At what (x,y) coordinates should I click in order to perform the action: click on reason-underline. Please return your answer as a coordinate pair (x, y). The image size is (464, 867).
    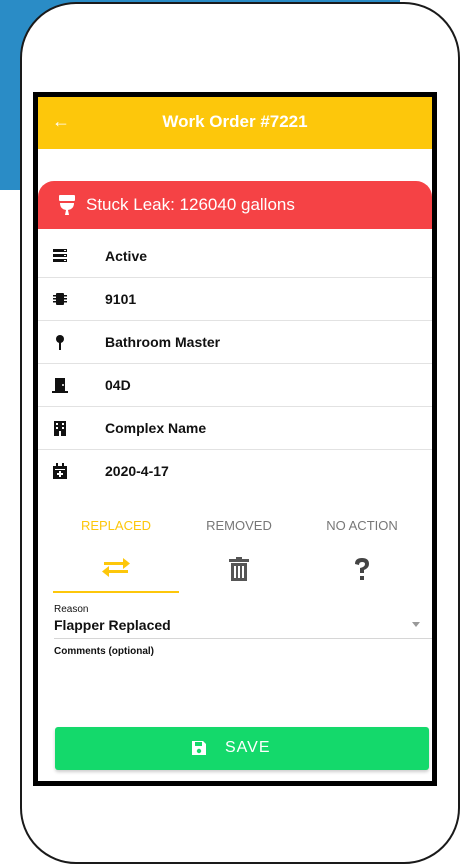
    Looking at the image, I should click on (243, 638).